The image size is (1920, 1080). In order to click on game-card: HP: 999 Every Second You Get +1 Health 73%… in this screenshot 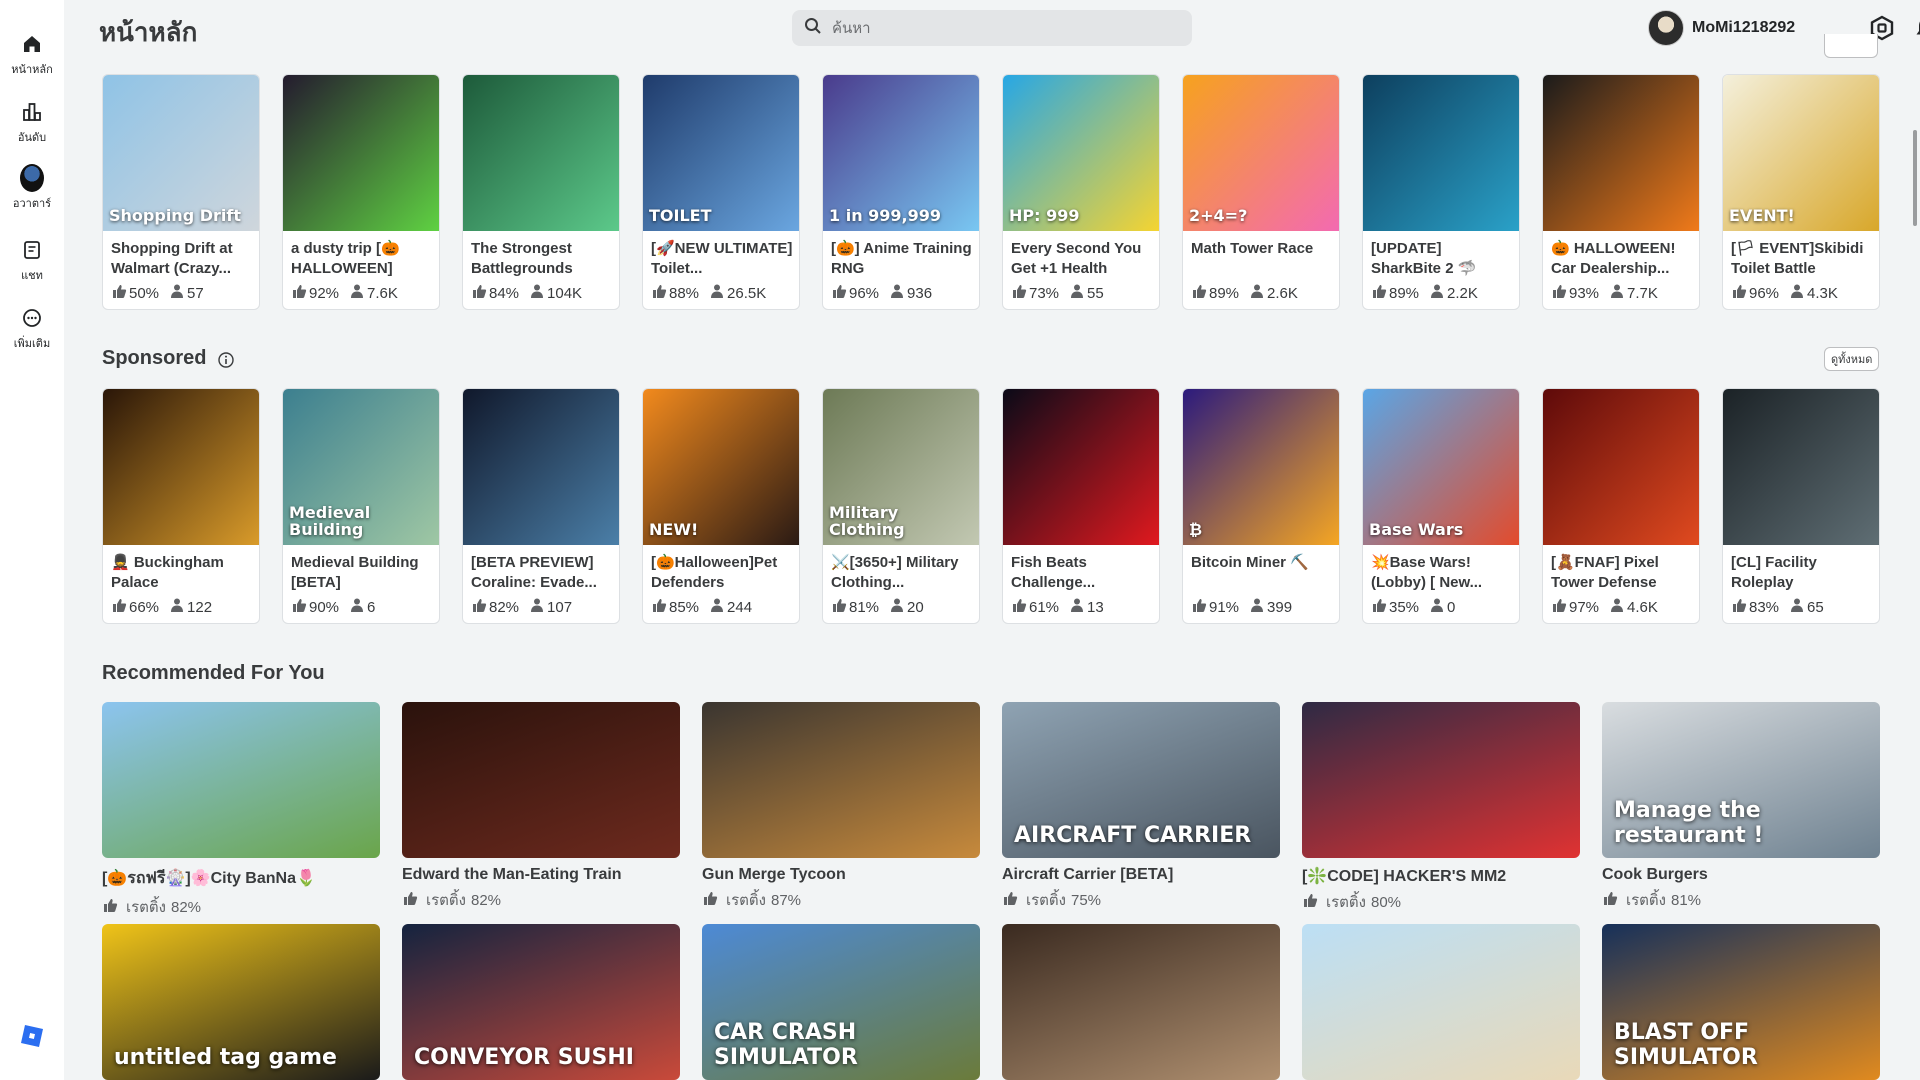, I will do `click(1081, 192)`.